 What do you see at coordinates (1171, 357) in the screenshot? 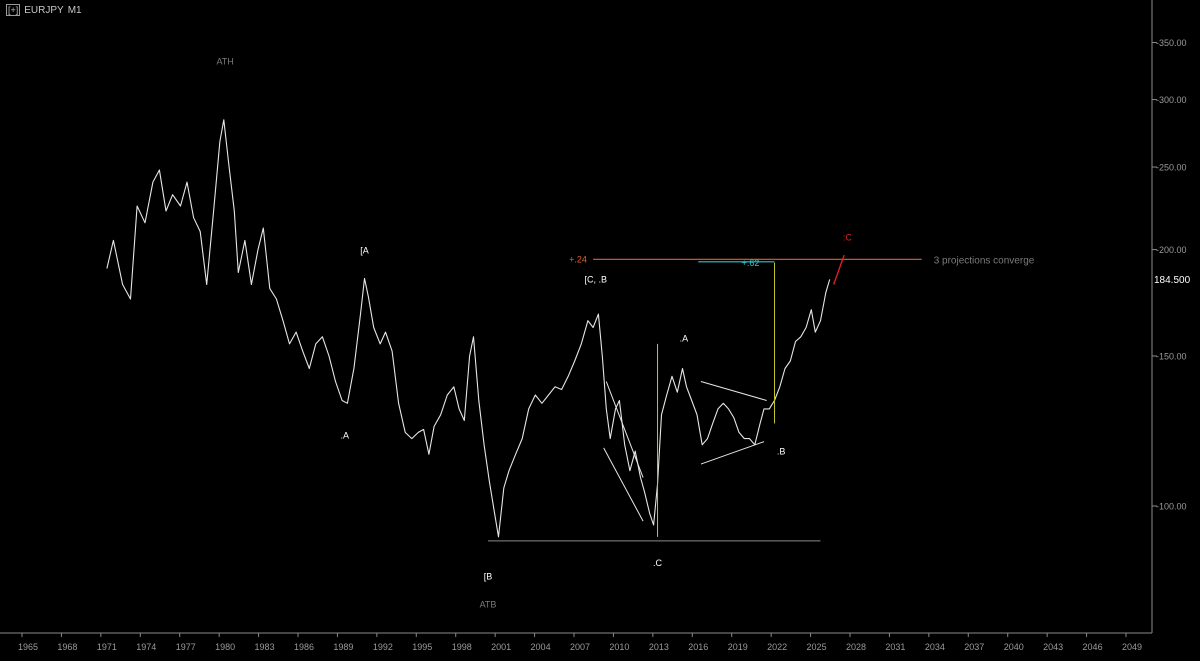
I see `y-tick-label: -150.00` at bounding box center [1171, 357].